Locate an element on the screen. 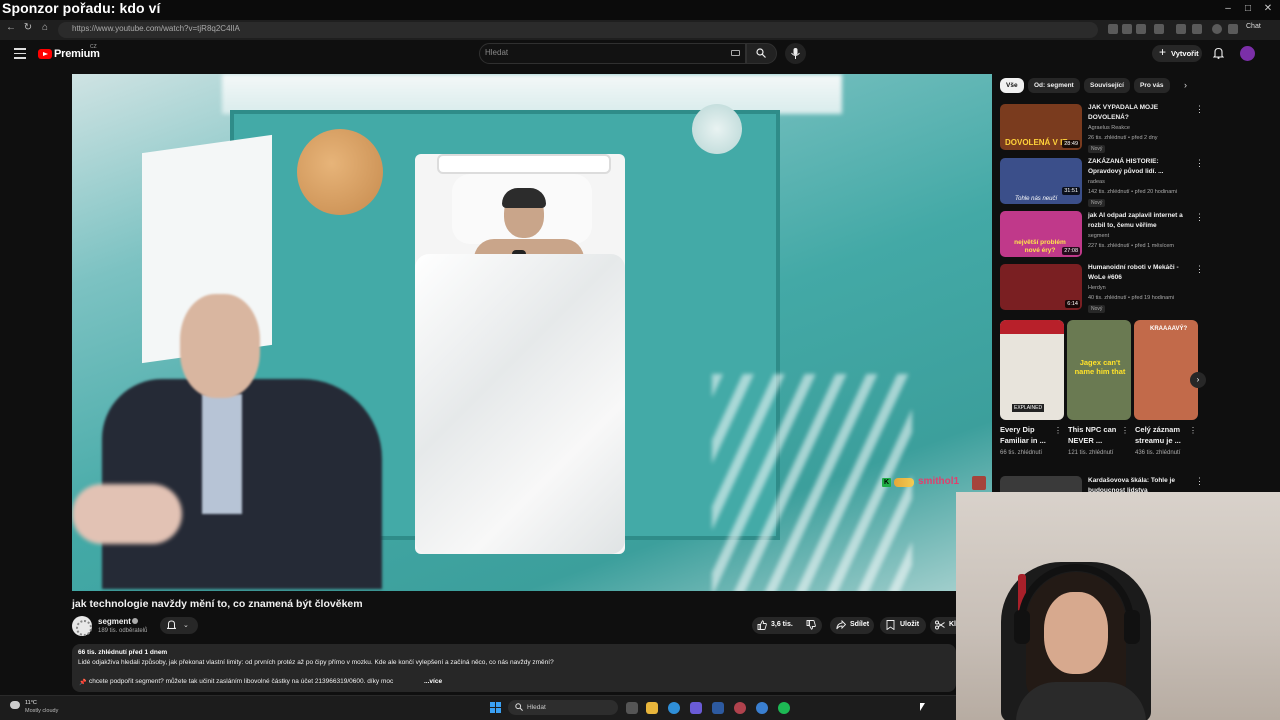 Image resolution: width=1280 pixels, height=720 pixels. more-menu-icon is located at coordinates (1233, 29).